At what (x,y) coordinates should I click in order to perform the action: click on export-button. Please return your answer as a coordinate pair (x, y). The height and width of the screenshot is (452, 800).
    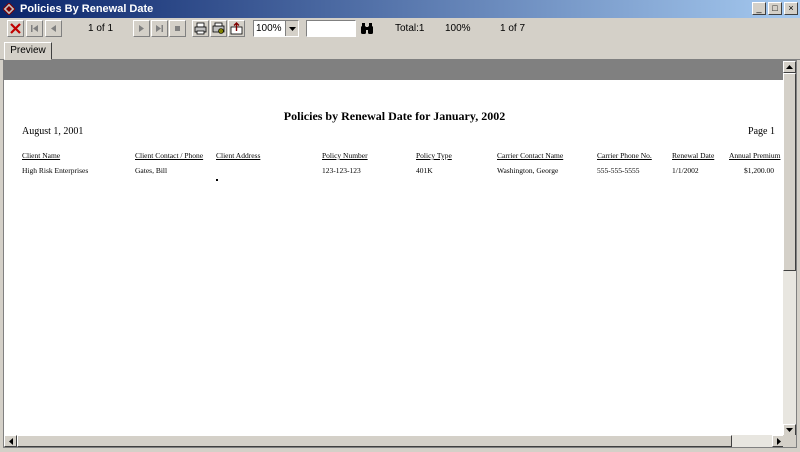
    Looking at the image, I should click on (236, 28).